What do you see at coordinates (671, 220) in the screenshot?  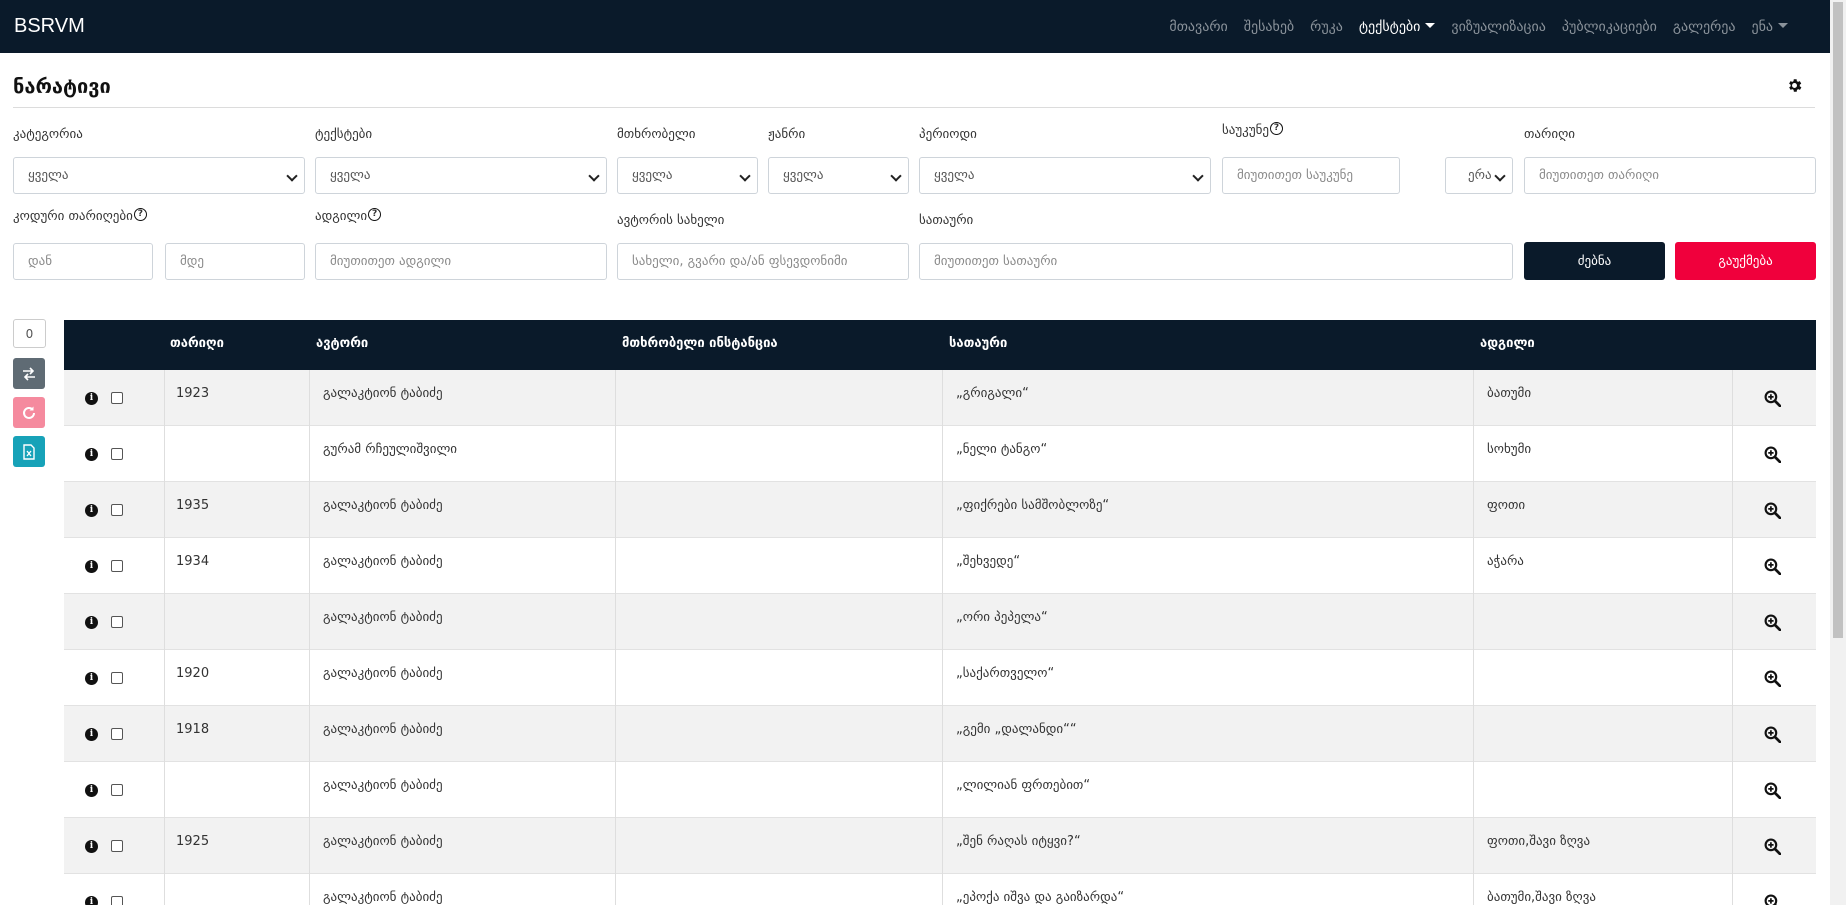 I see `author-name-label: ავტორის სახელი` at bounding box center [671, 220].